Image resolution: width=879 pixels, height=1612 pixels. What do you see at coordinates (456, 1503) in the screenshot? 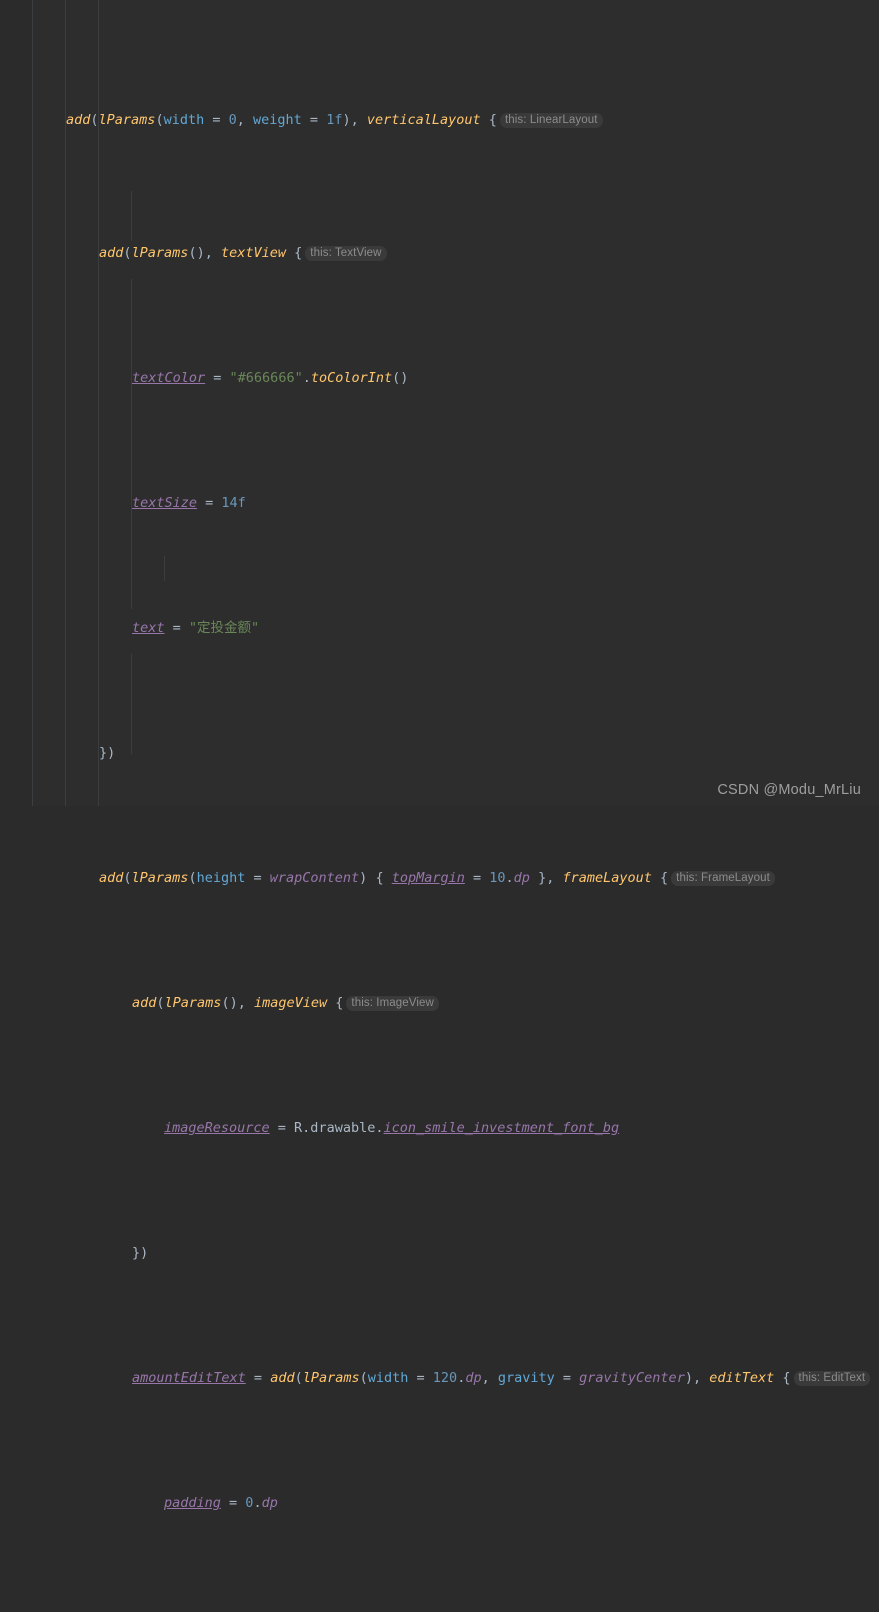
I see `code-line: padding = 0.dp` at bounding box center [456, 1503].